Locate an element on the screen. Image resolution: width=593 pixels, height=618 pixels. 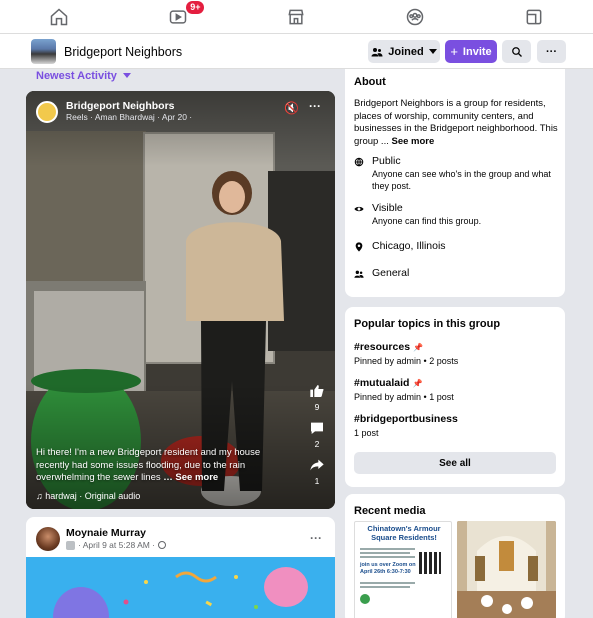
invite-button: + Invite is located at coordinates (471, 51).